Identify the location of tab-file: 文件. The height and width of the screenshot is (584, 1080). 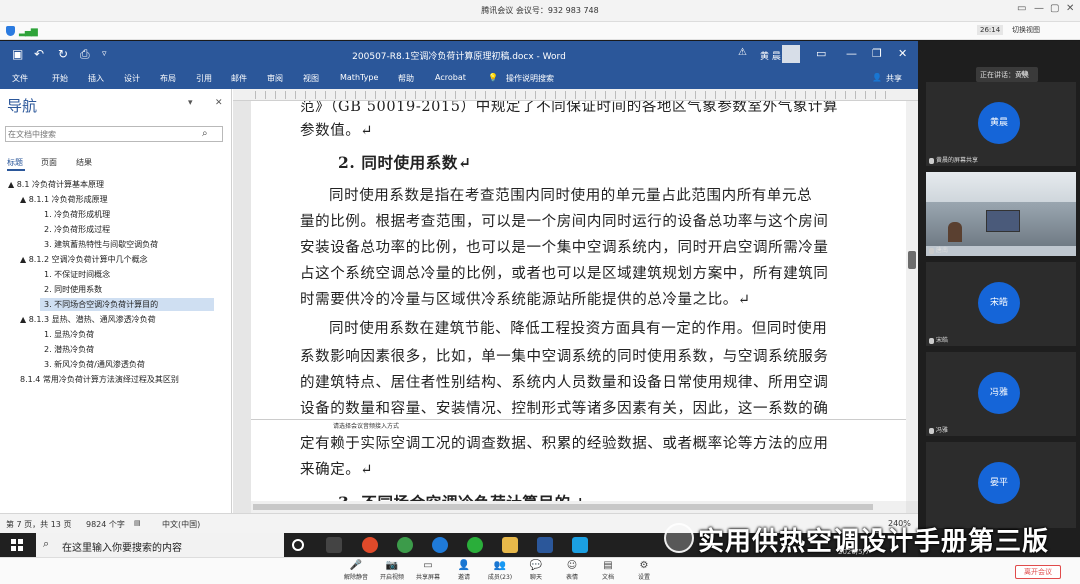
(20, 78).